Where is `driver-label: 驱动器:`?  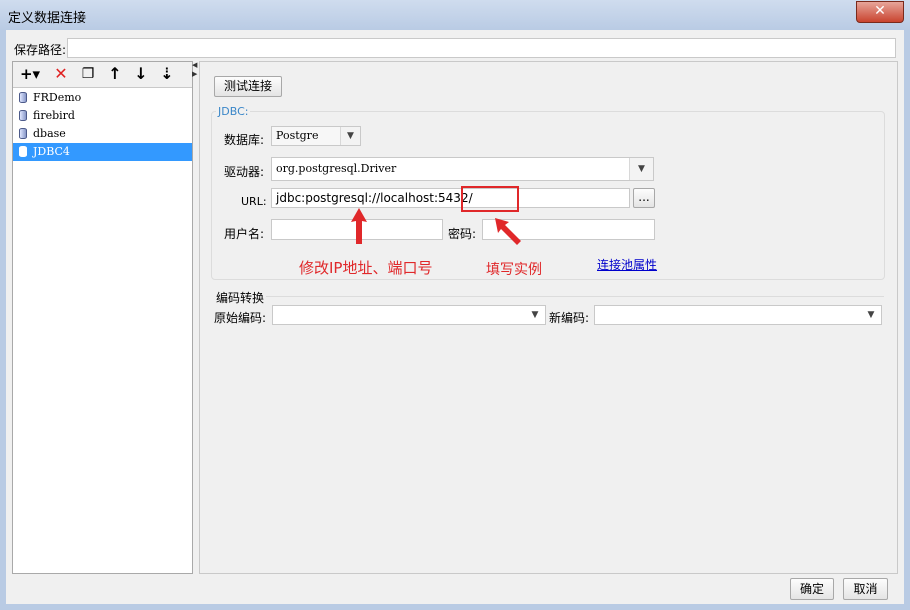
driver-label: 驱动器: is located at coordinates (244, 172).